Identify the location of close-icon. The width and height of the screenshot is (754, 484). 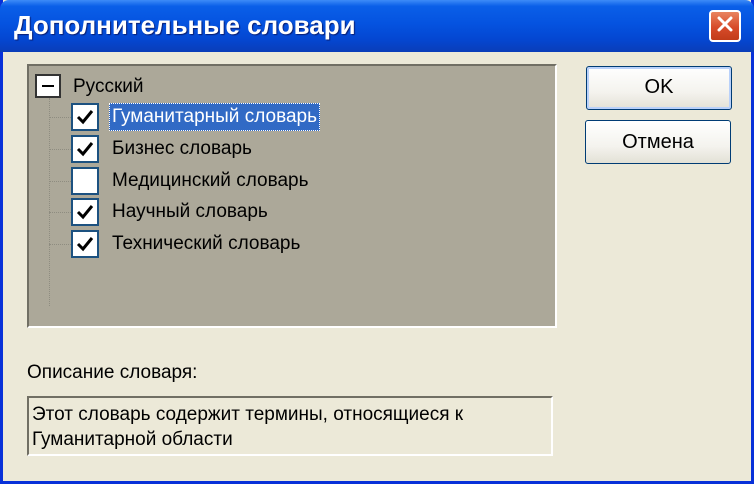
(725, 26).